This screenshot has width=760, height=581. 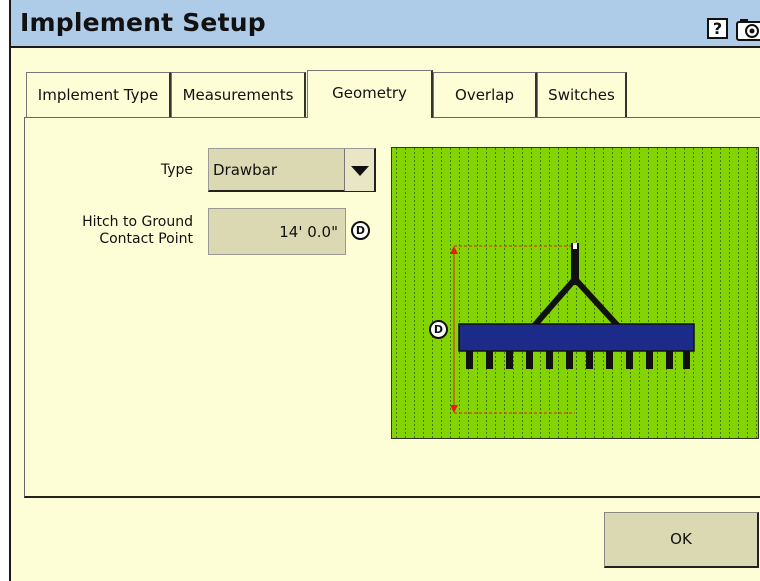 I want to click on dimension-d-badge: D, so click(x=360, y=230).